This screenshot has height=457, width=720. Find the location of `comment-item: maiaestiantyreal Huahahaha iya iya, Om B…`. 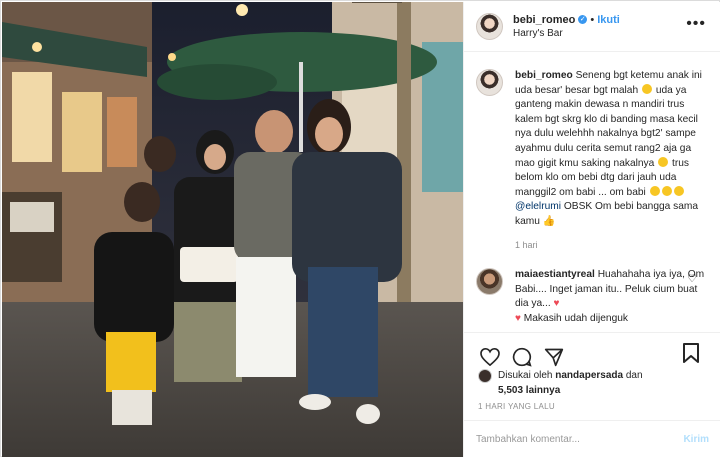

comment-item: maiaestiantyreal Huahahaha iya iya, Om B… is located at coordinates (592, 297).